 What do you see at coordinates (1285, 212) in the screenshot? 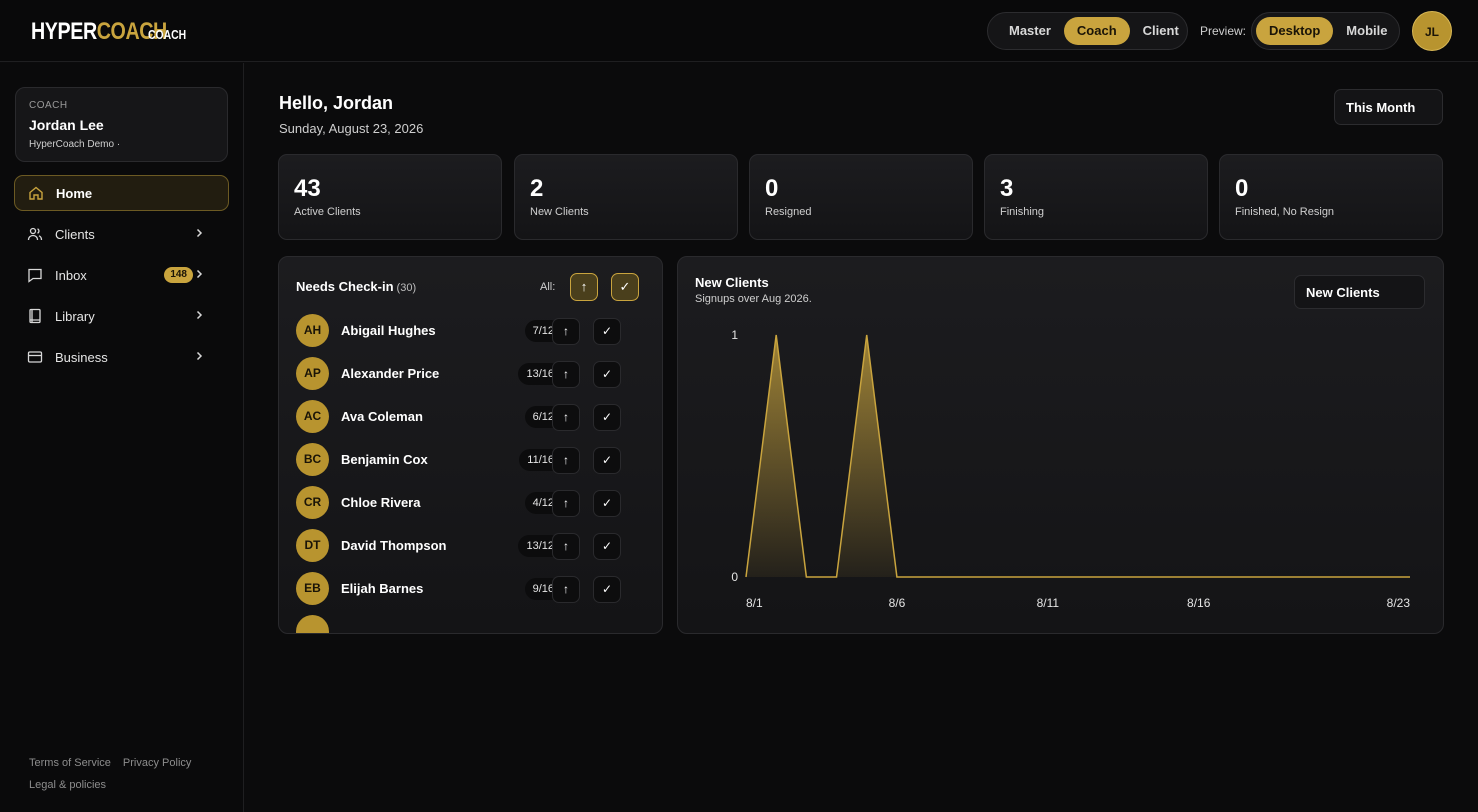
I see `stat-label: Finished, No Resign` at bounding box center [1285, 212].